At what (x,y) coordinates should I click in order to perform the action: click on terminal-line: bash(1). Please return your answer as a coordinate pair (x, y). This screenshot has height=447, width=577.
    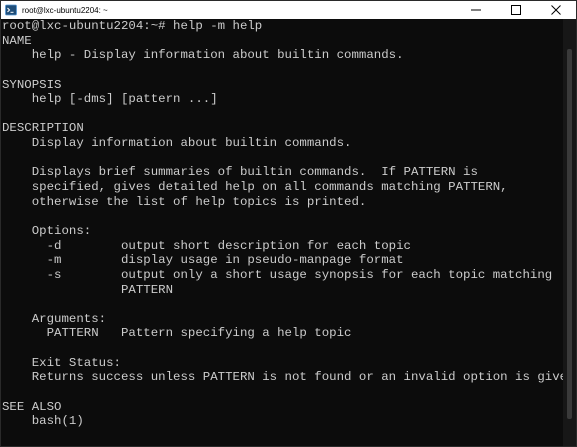
    Looking at the image, I should click on (43, 421).